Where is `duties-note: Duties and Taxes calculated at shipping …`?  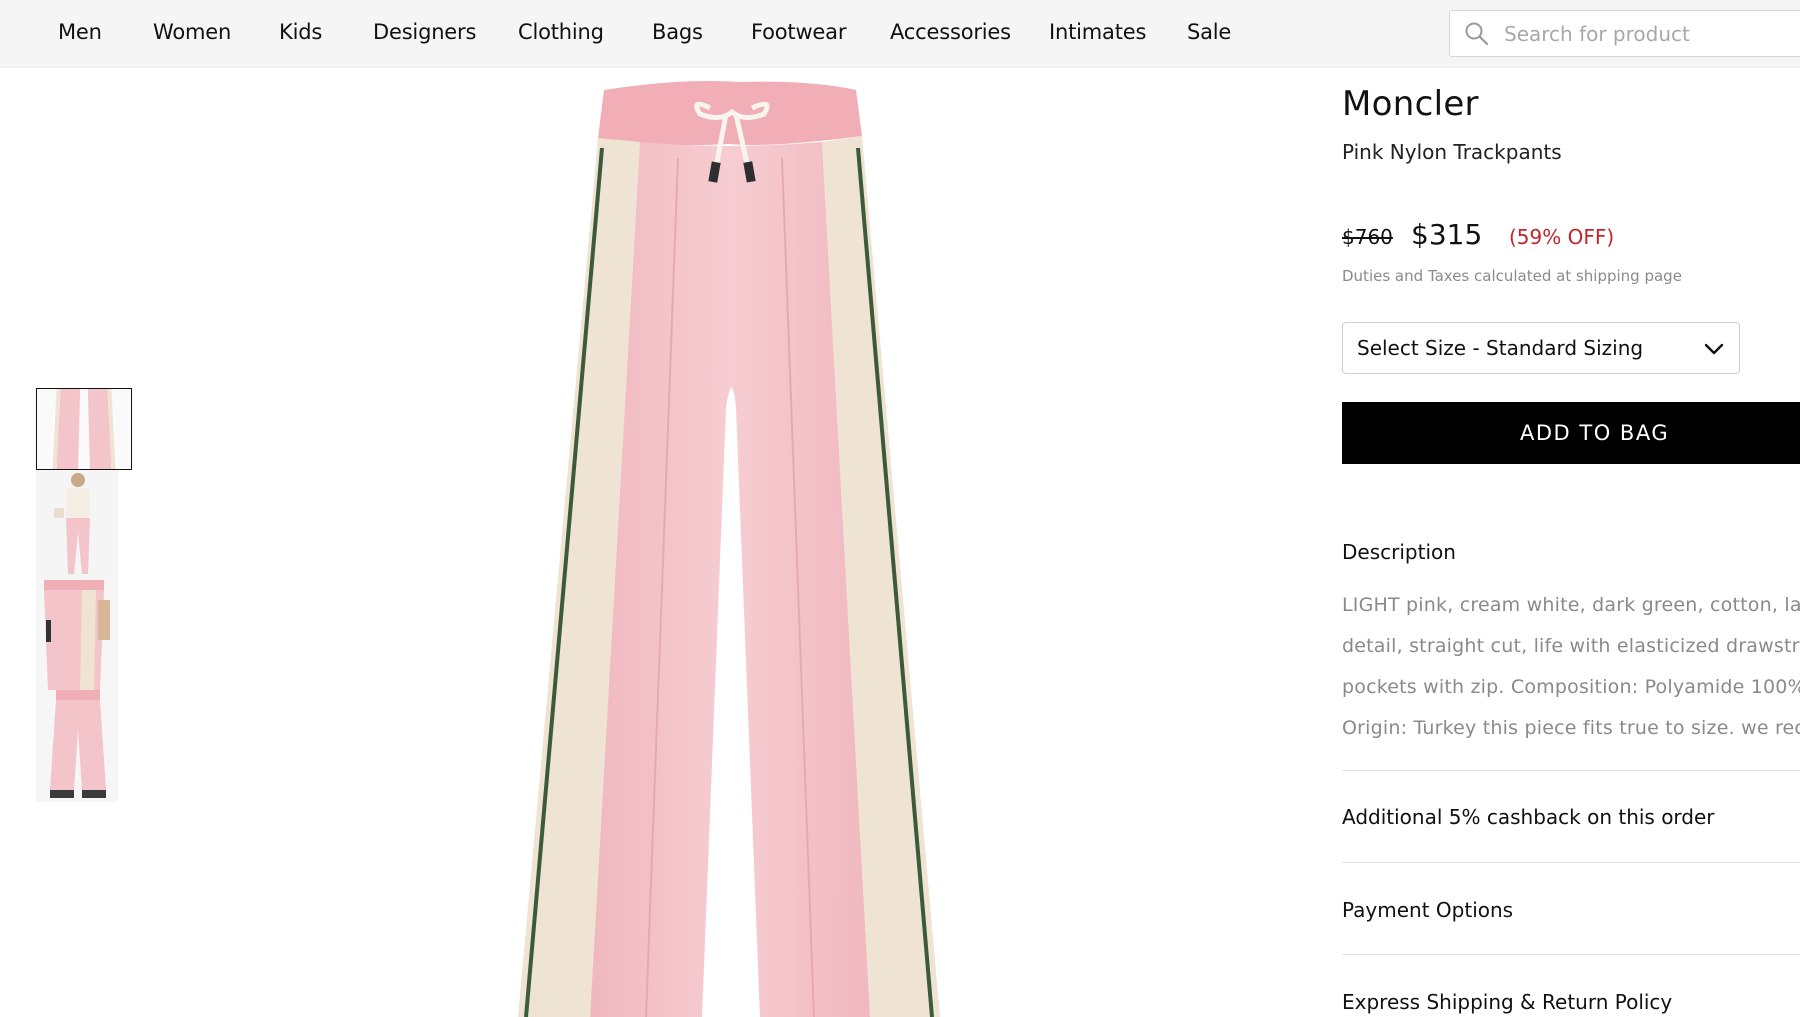
duties-note: Duties and Taxes calculated at shipping … is located at coordinates (1512, 276).